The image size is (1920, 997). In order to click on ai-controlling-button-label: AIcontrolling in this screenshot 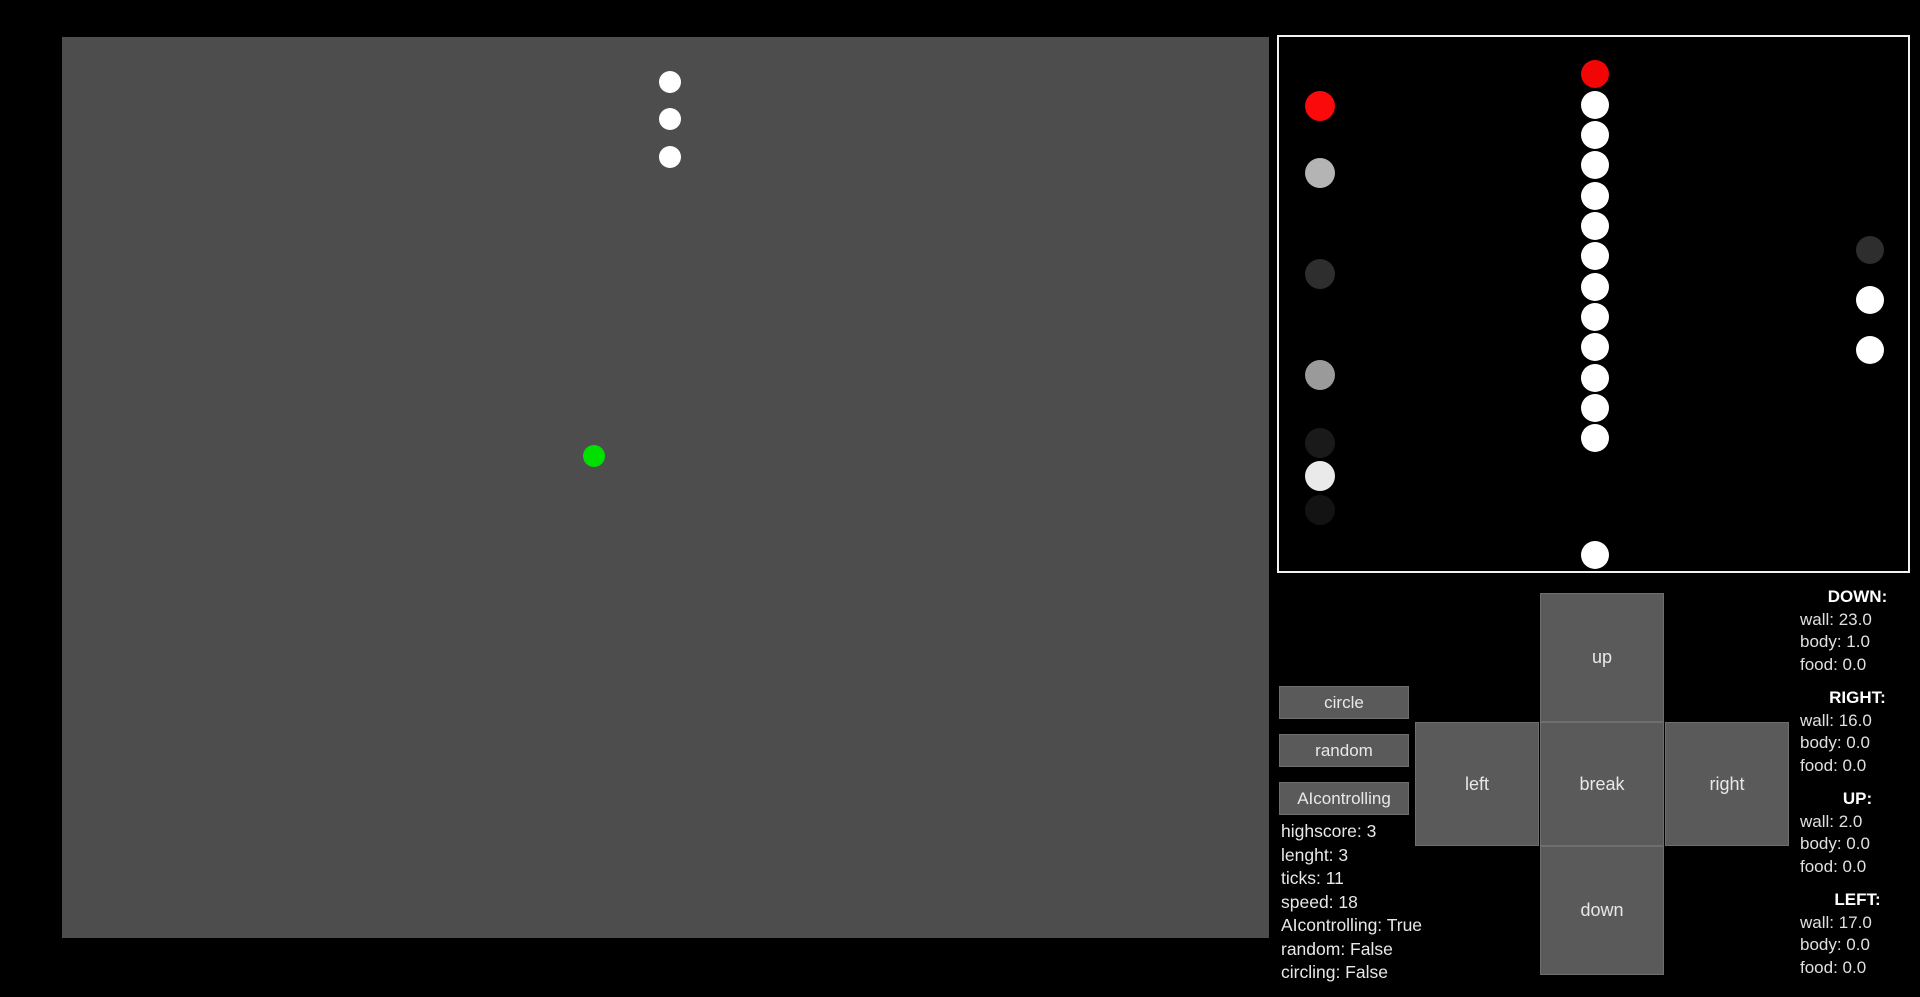, I will do `click(1344, 798)`.